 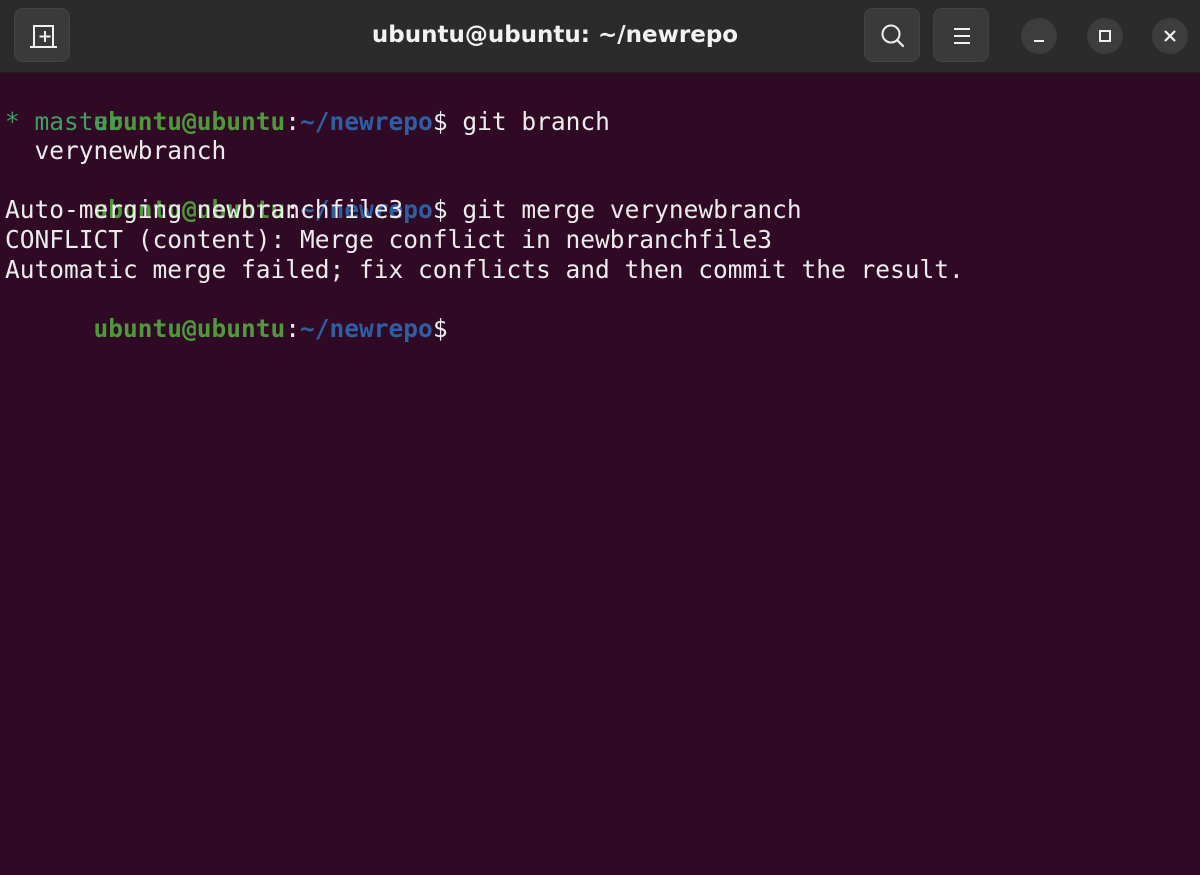 I want to click on new-tab-icon, so click(x=43, y=36).